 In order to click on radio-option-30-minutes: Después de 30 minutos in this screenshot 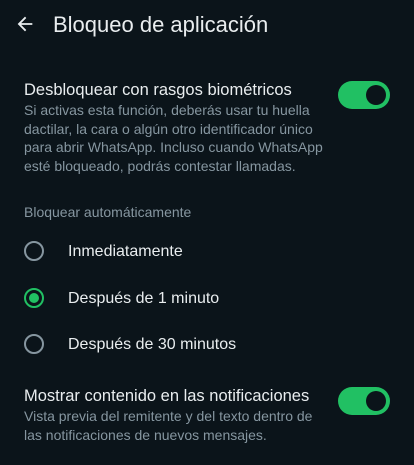, I will do `click(207, 345)`.